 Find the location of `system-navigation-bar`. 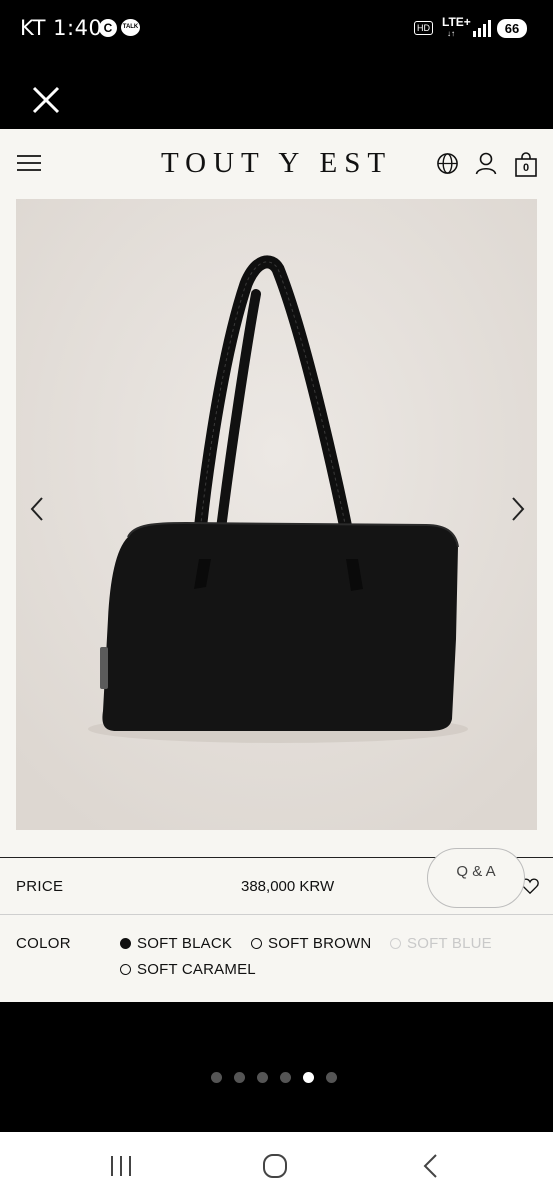

system-navigation-bar is located at coordinates (276, 1166).